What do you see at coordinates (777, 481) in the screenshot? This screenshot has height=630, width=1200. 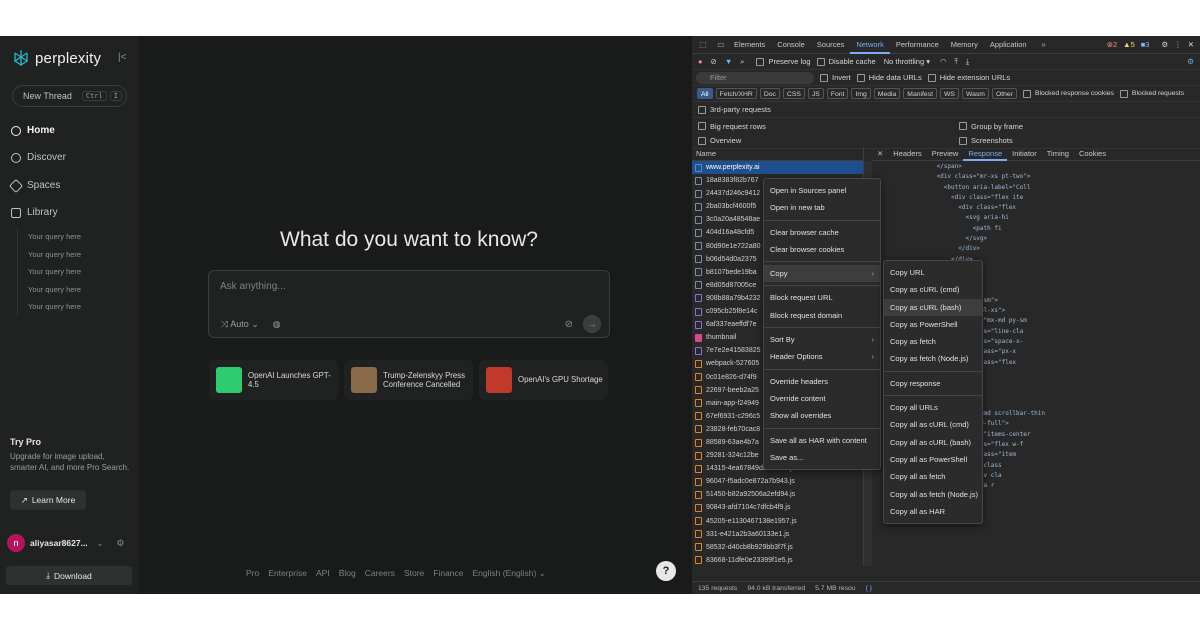 I see `request-row: 96047-f5adc0e872a7b943.js` at bounding box center [777, 481].